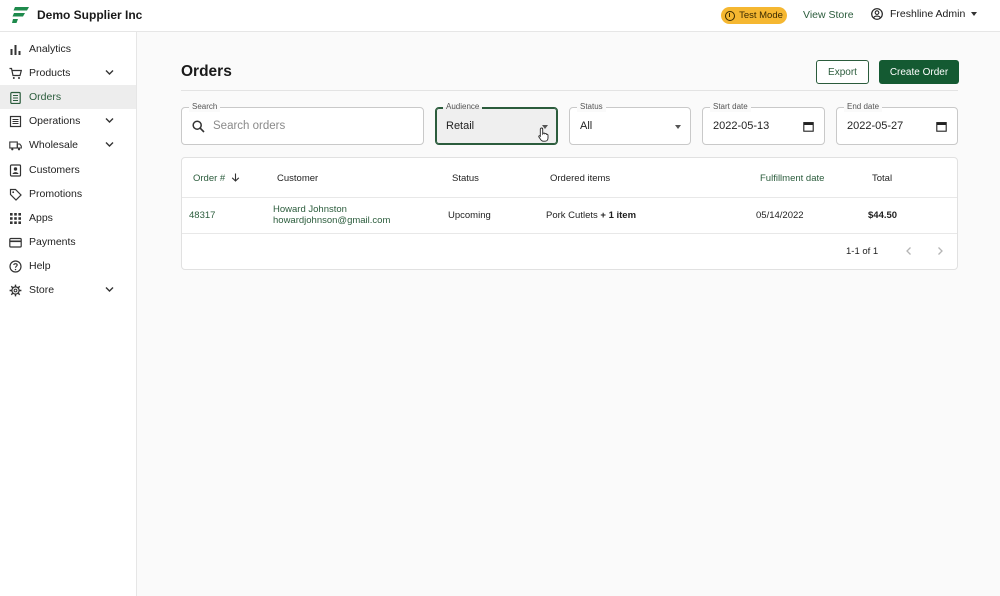  I want to click on column-header-order: Order #, so click(216, 178).